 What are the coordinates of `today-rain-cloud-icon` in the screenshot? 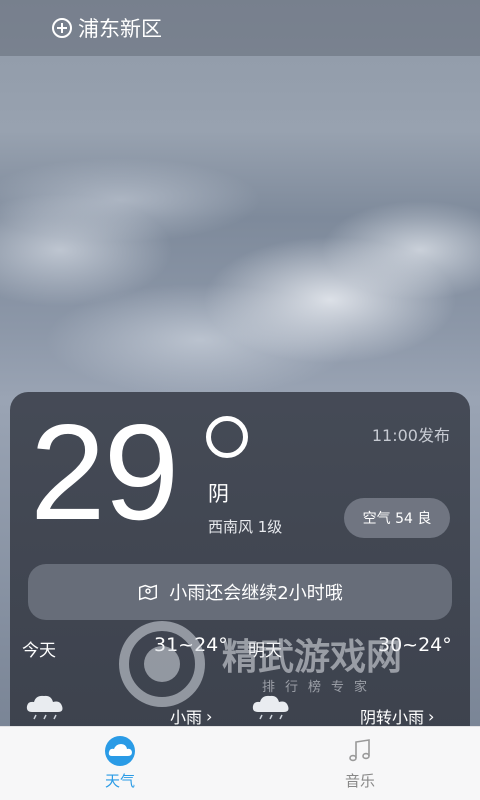 It's located at (44, 707).